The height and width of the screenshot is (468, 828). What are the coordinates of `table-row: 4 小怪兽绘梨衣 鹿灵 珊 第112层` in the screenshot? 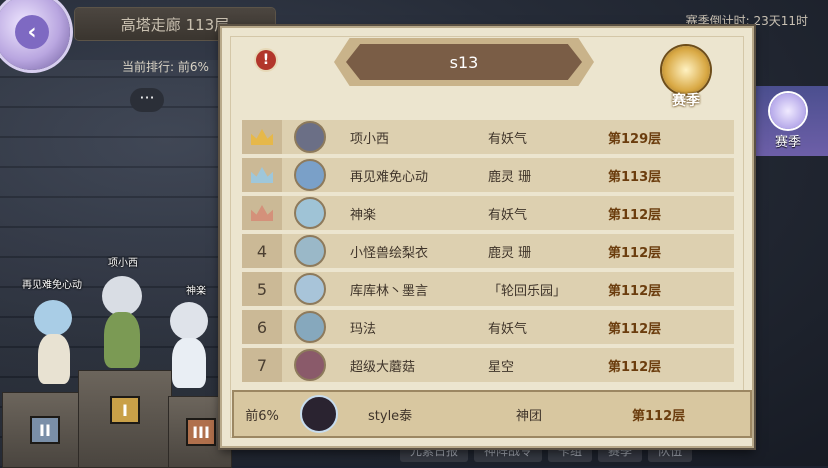 It's located at (488, 251).